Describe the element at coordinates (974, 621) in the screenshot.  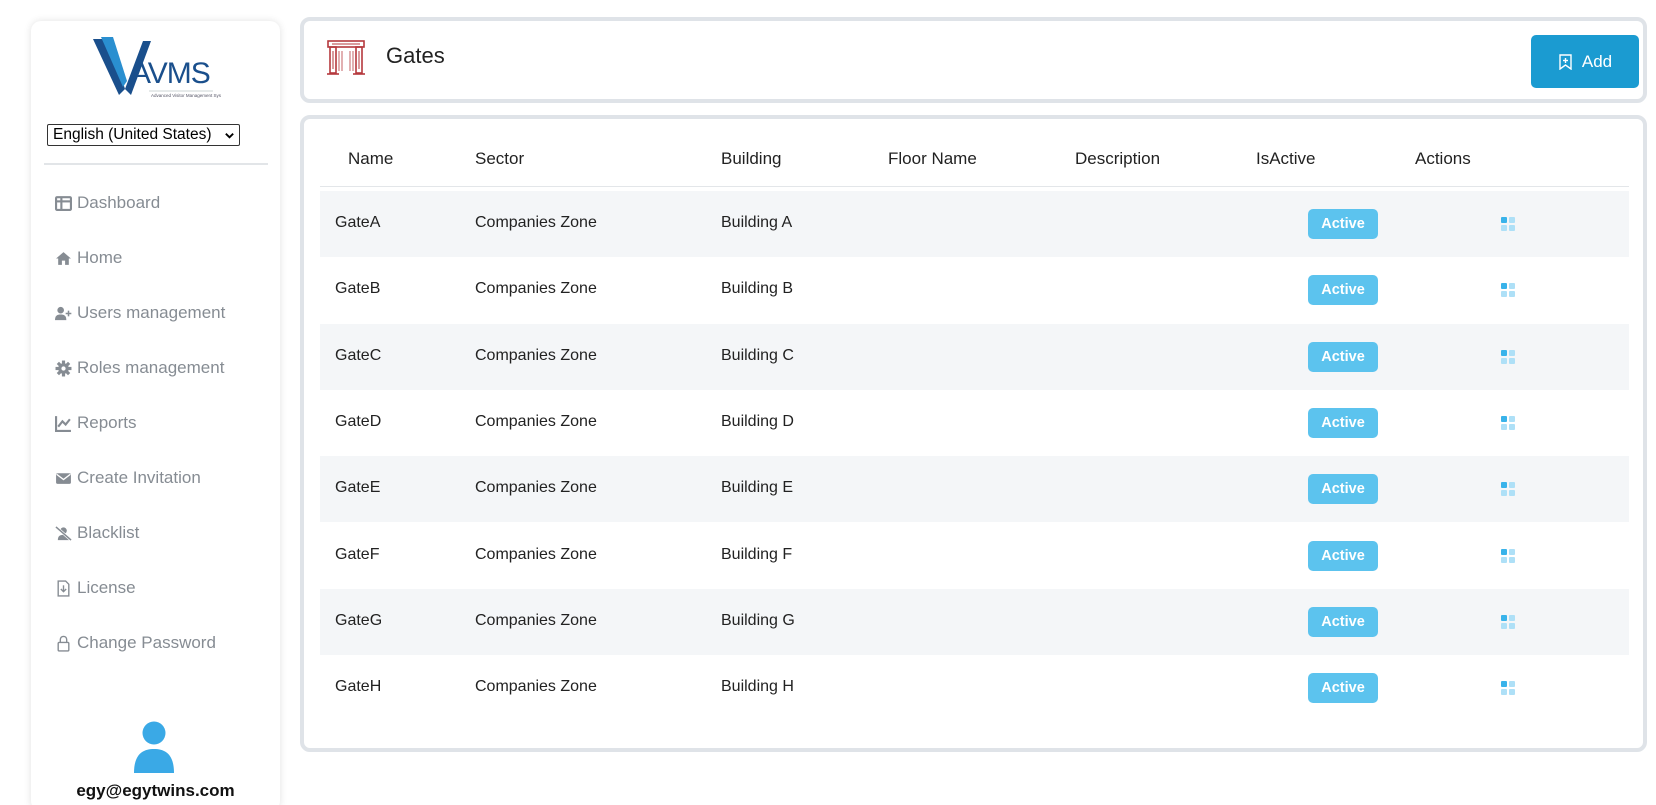
I see `table-row: GateG Companies Zone Building G Active` at that location.